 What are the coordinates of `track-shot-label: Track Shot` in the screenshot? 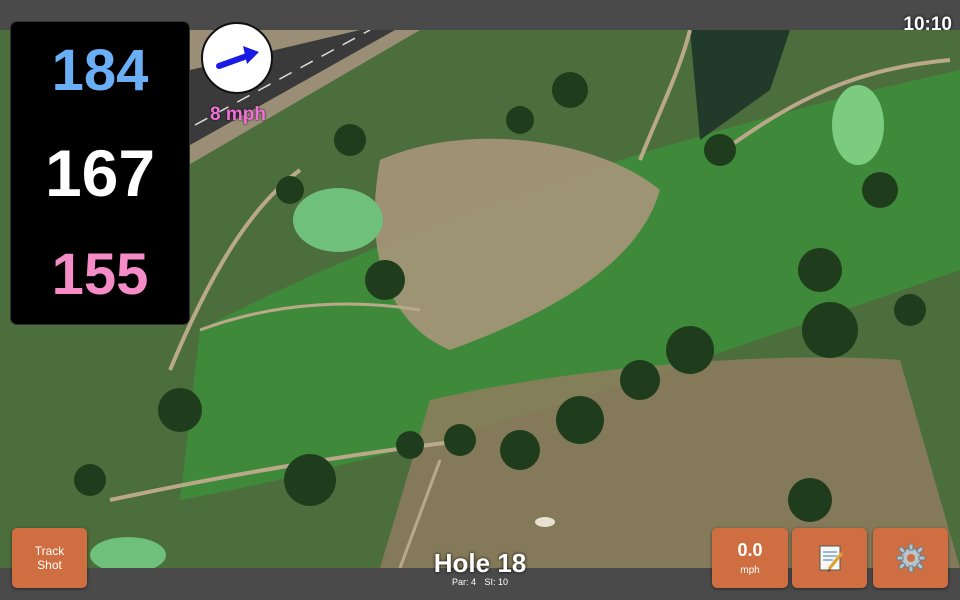 It's located at (49, 558).